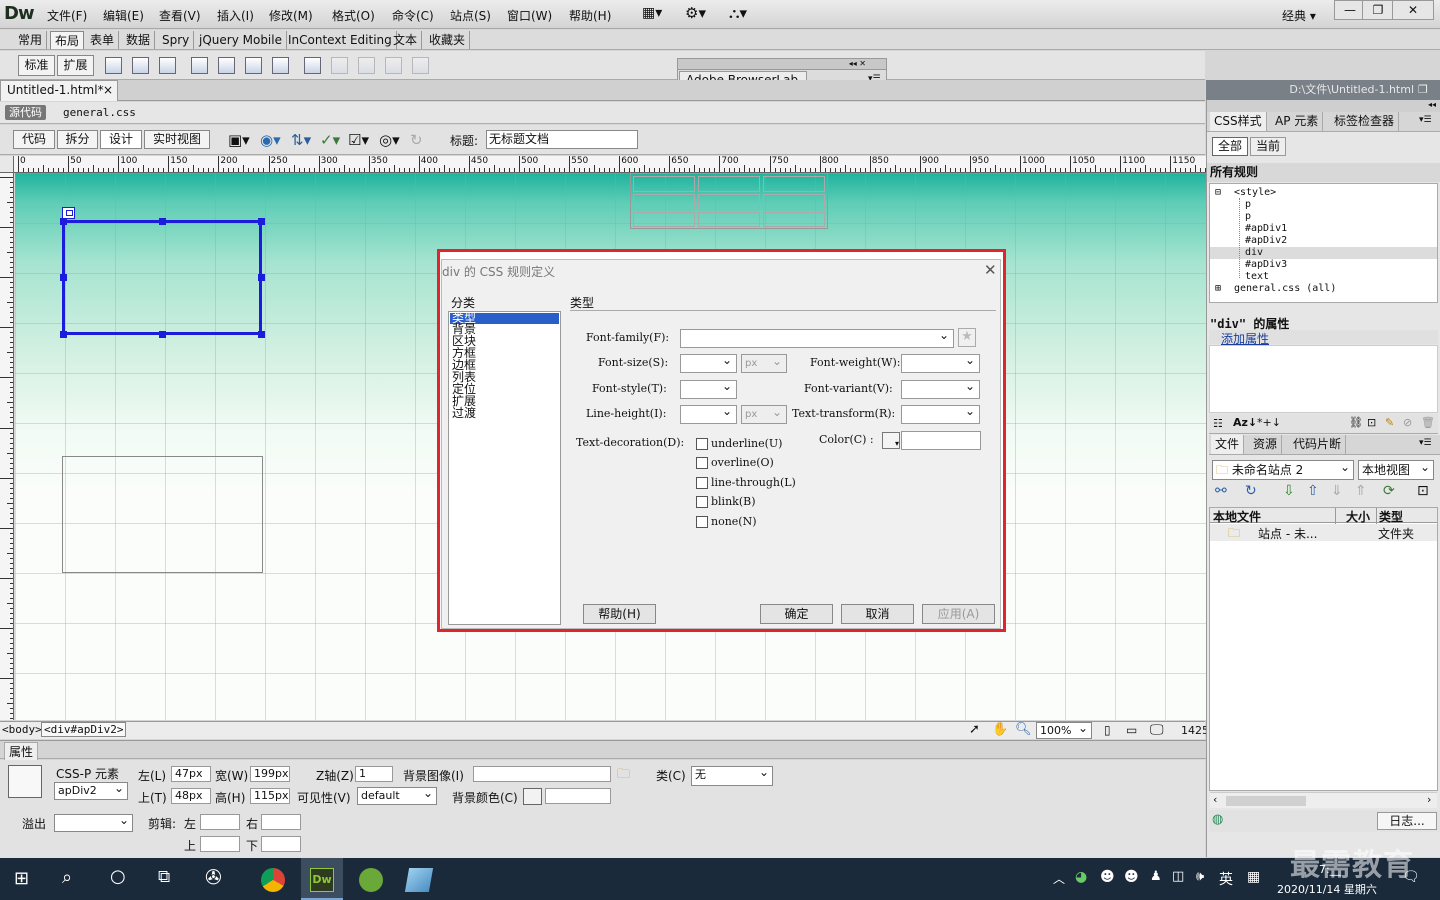 The image size is (1440, 900). I want to click on tab-incontext-editing: InContext Editing, so click(340, 40).